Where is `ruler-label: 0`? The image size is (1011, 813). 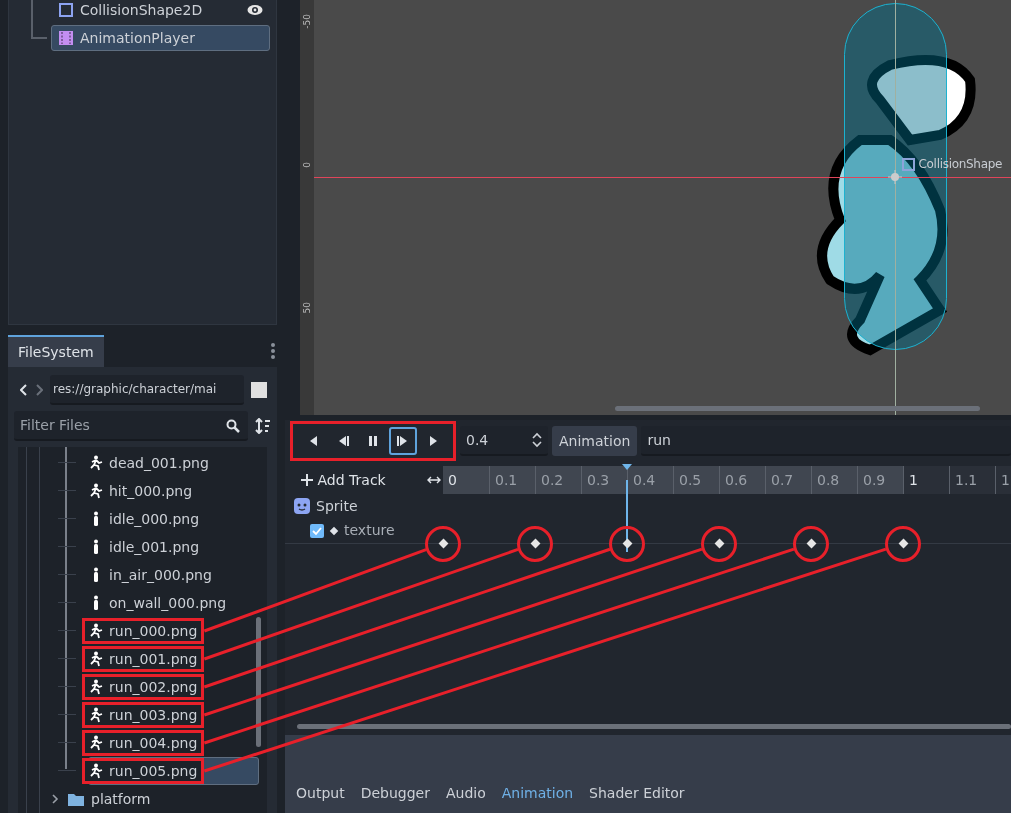
ruler-label: 0 is located at coordinates (307, 165).